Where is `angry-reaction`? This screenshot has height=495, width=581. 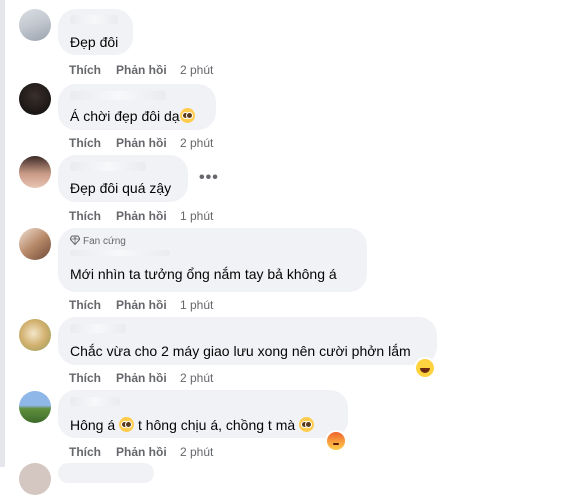 angry-reaction is located at coordinates (336, 441).